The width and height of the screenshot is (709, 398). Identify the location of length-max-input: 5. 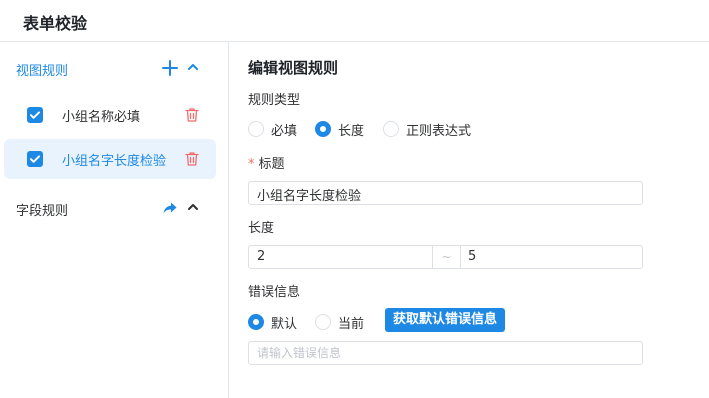
(472, 256).